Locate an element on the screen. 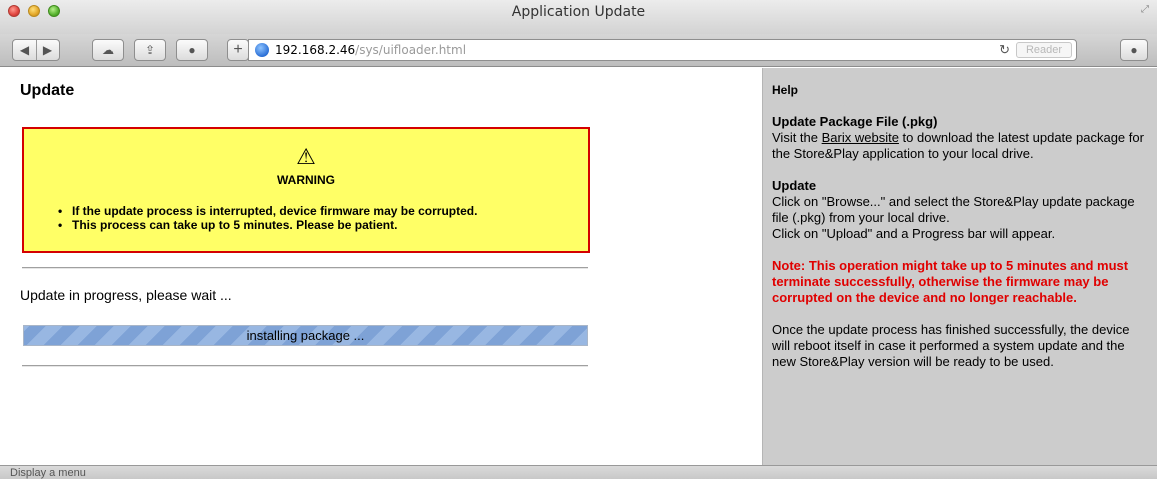  page-title: Update is located at coordinates (47, 90).